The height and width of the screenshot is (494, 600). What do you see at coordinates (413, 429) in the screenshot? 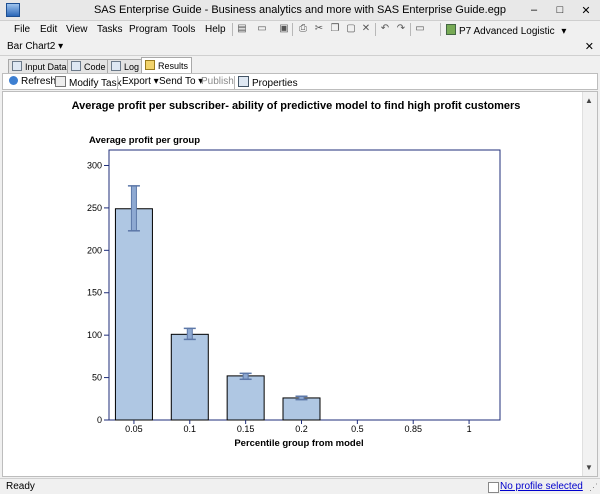
I see `x-tick-label: 0.85` at bounding box center [413, 429].